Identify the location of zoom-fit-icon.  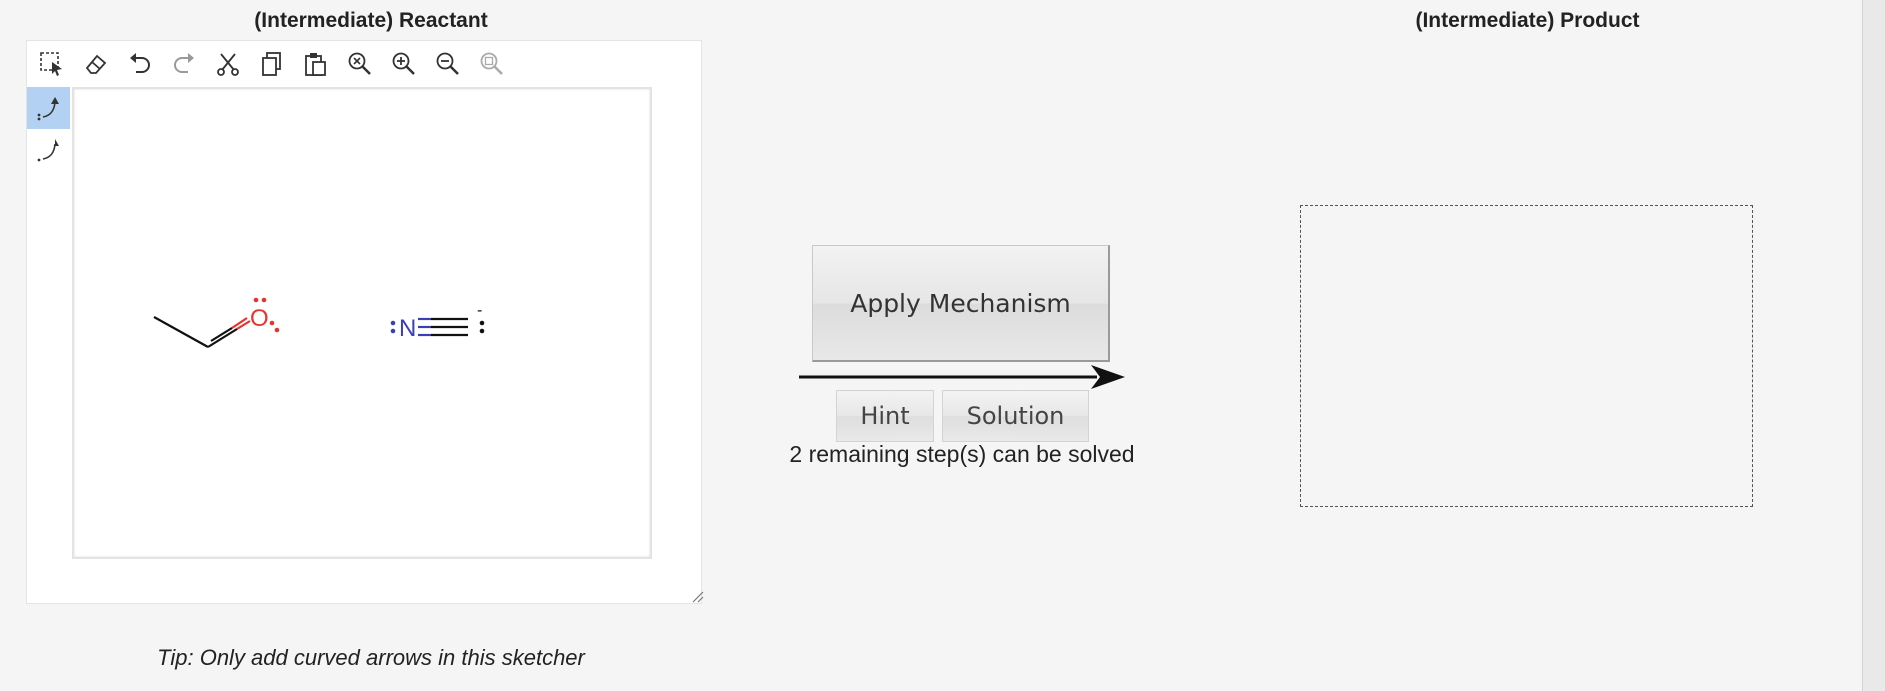
(492, 64).